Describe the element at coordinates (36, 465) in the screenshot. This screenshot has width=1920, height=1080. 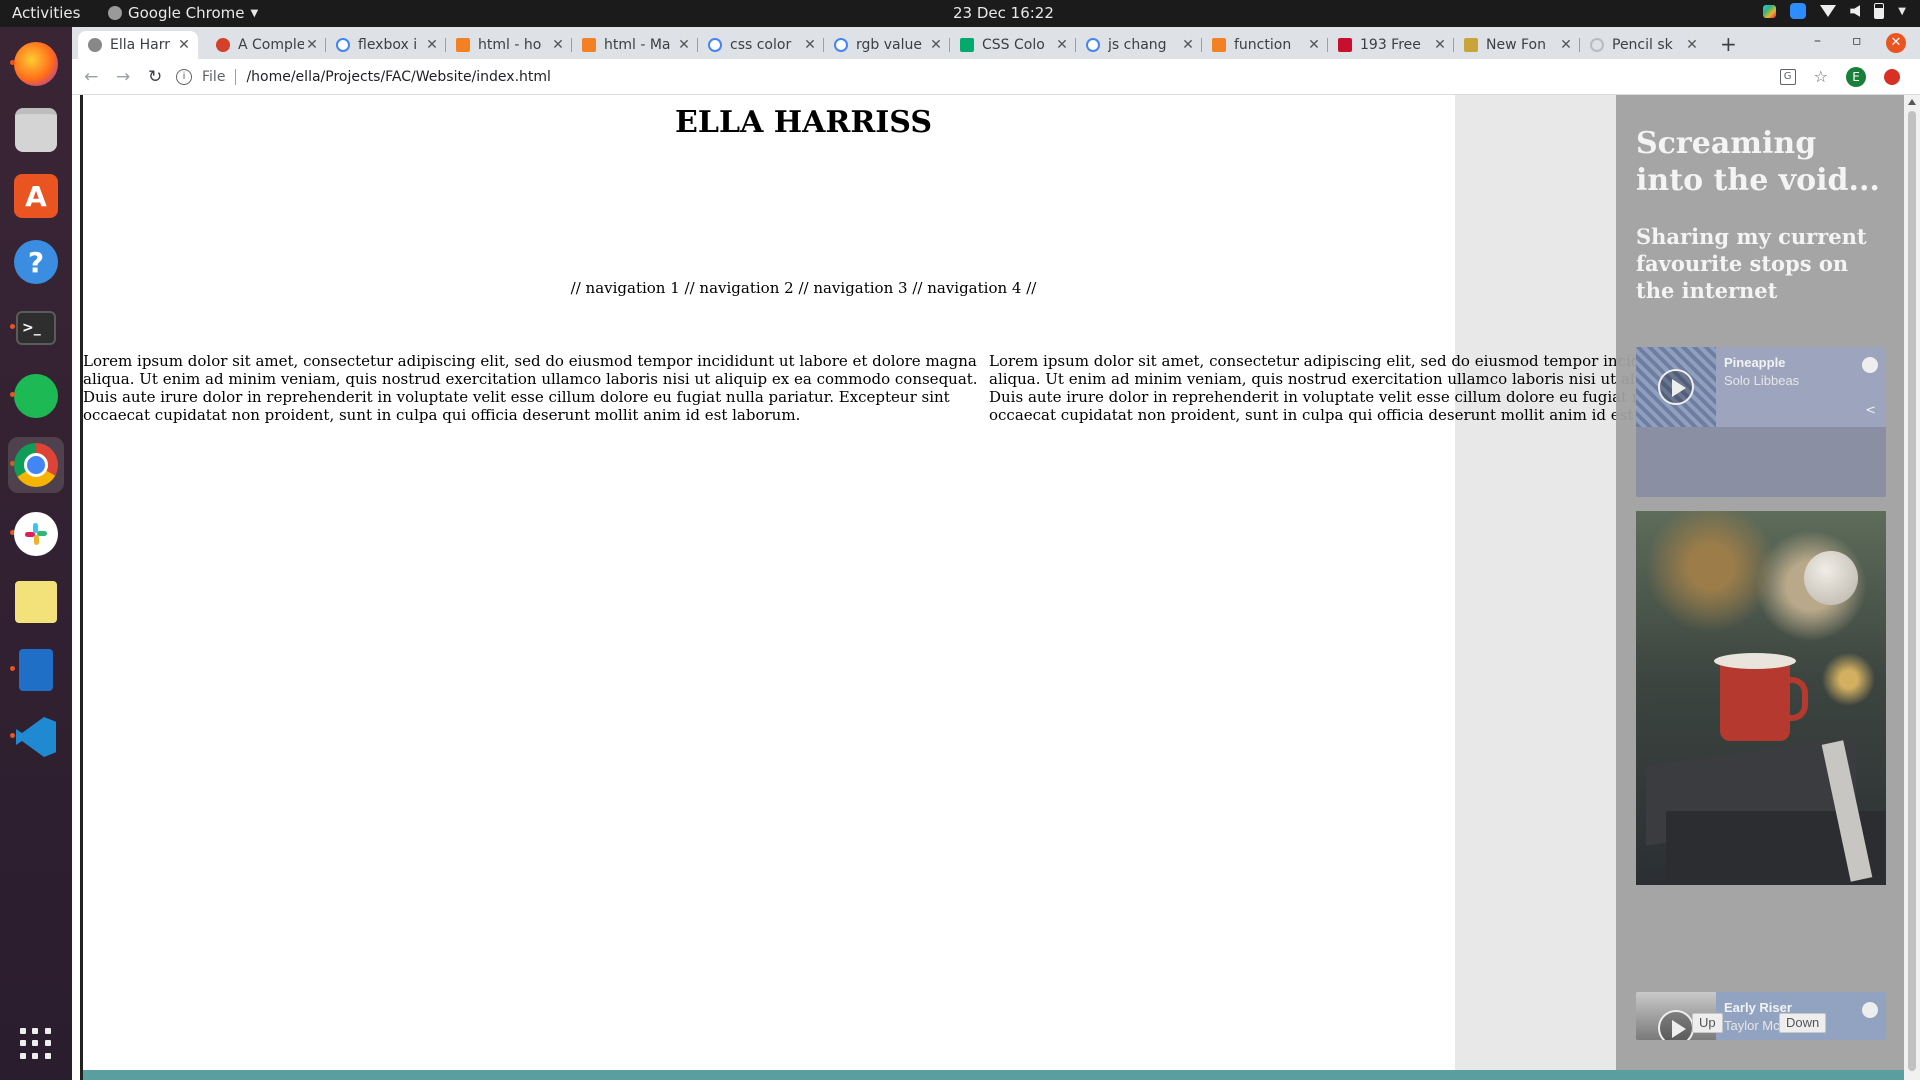
I see `dock-chrome` at that location.